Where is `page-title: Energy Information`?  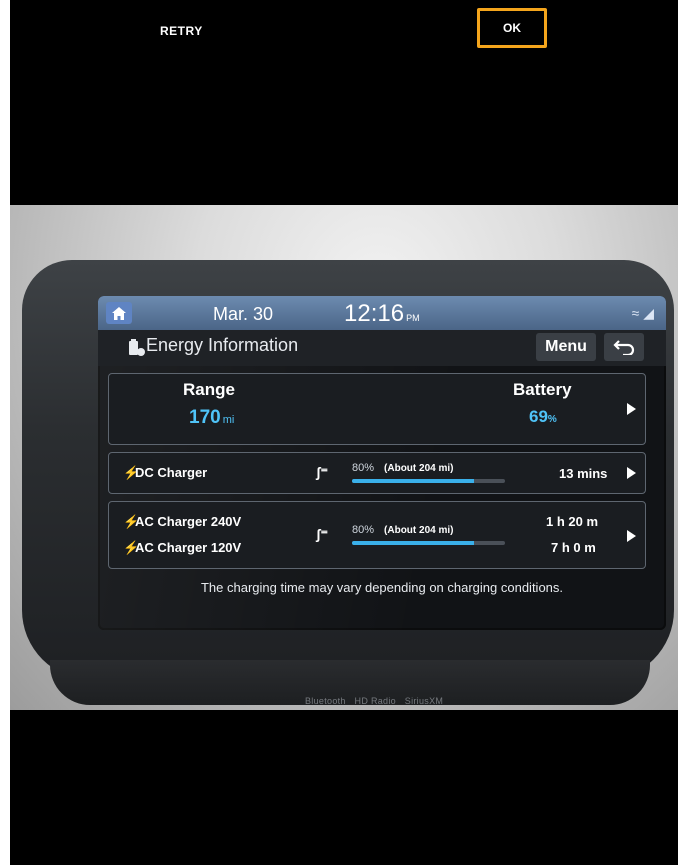
page-title: Energy Information is located at coordinates (222, 345).